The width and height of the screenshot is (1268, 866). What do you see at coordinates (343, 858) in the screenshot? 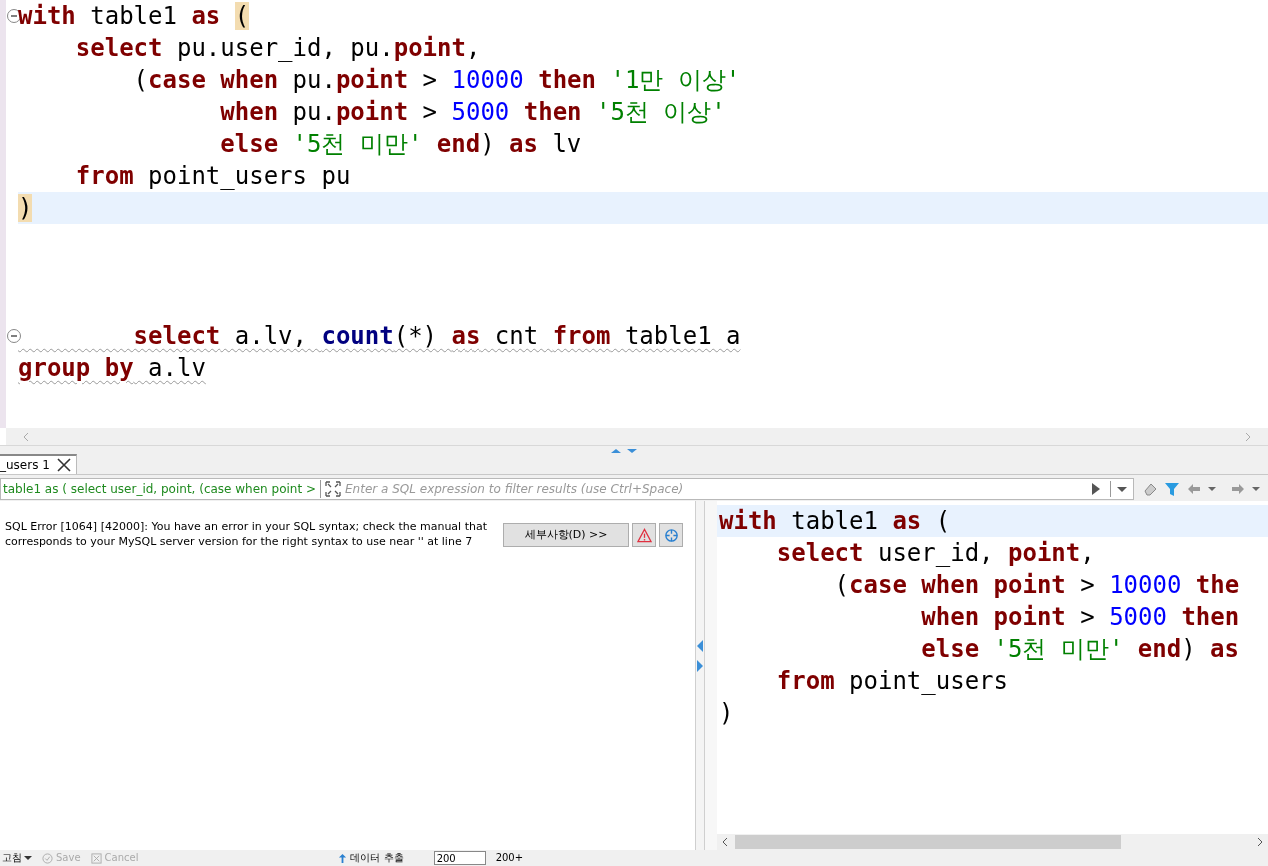
I see `up-arrow-icon` at bounding box center [343, 858].